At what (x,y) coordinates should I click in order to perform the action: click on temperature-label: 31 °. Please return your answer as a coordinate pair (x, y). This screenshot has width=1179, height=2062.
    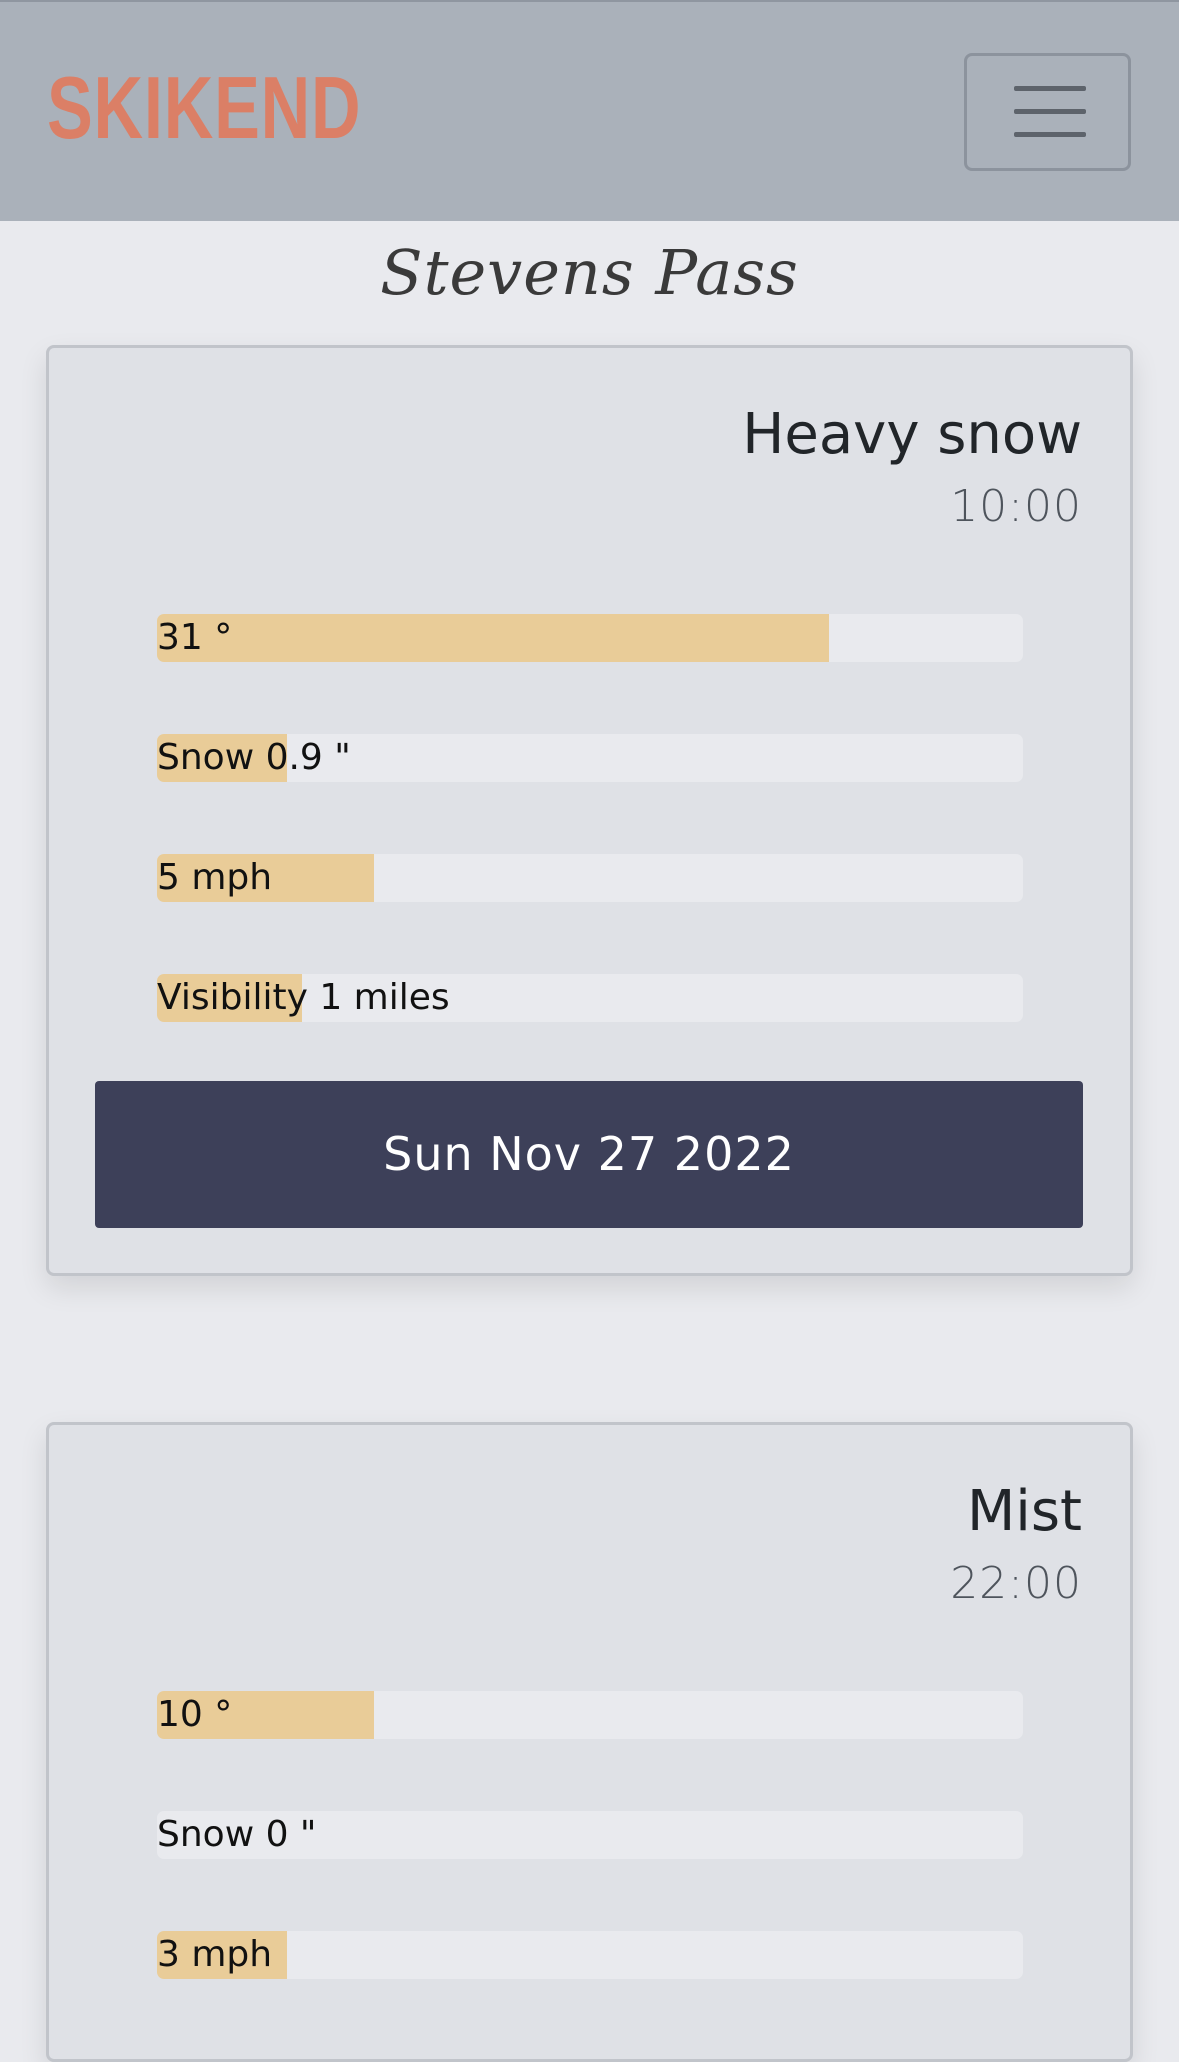
    Looking at the image, I should click on (195, 637).